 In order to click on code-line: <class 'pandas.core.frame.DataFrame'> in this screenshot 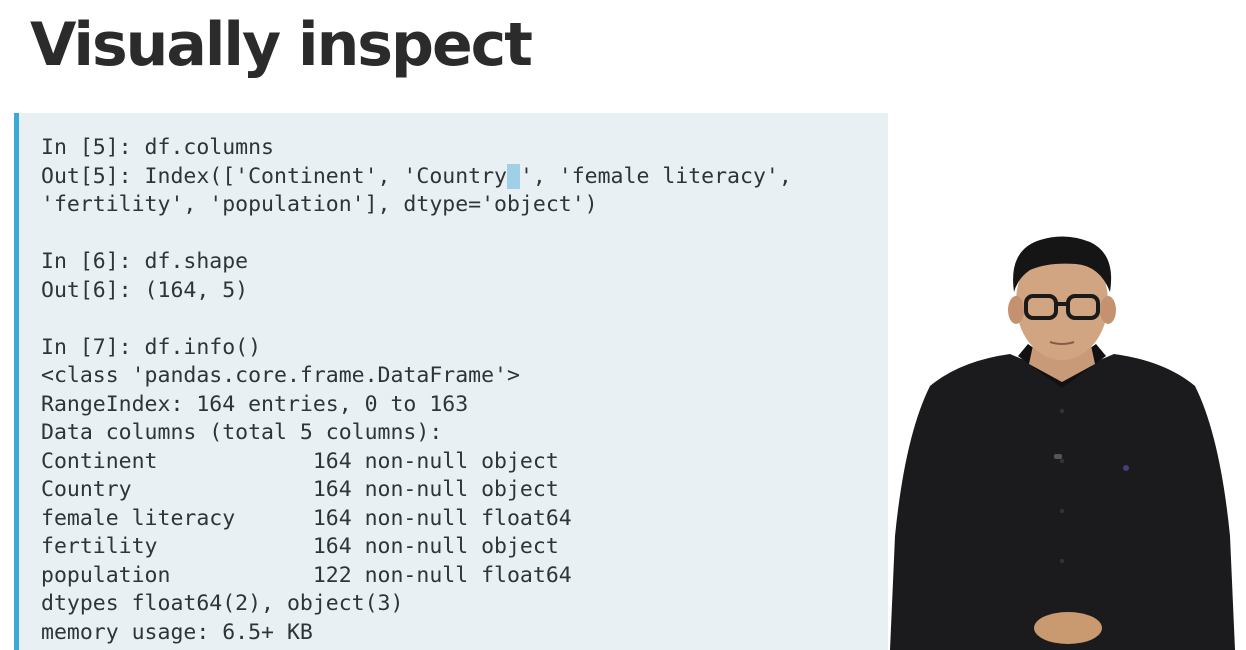, I will do `click(280, 375)`.